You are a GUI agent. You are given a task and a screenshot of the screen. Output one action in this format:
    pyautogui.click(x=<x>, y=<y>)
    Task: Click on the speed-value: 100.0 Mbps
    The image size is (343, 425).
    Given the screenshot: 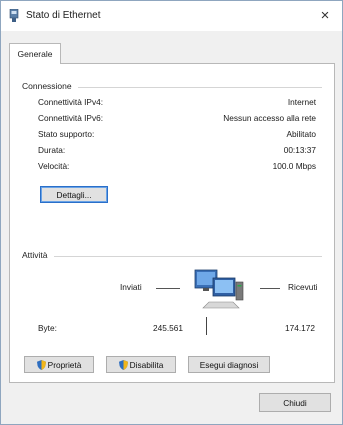 What is the action you would take?
    pyautogui.click(x=294, y=166)
    